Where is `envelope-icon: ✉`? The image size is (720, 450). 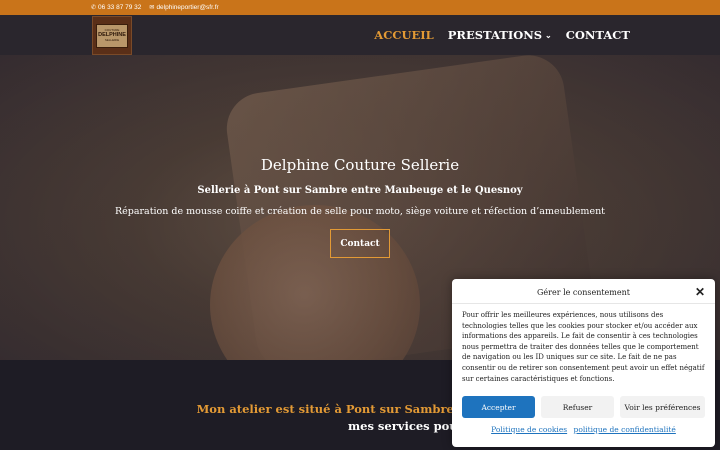
envelope-icon: ✉ is located at coordinates (152, 8).